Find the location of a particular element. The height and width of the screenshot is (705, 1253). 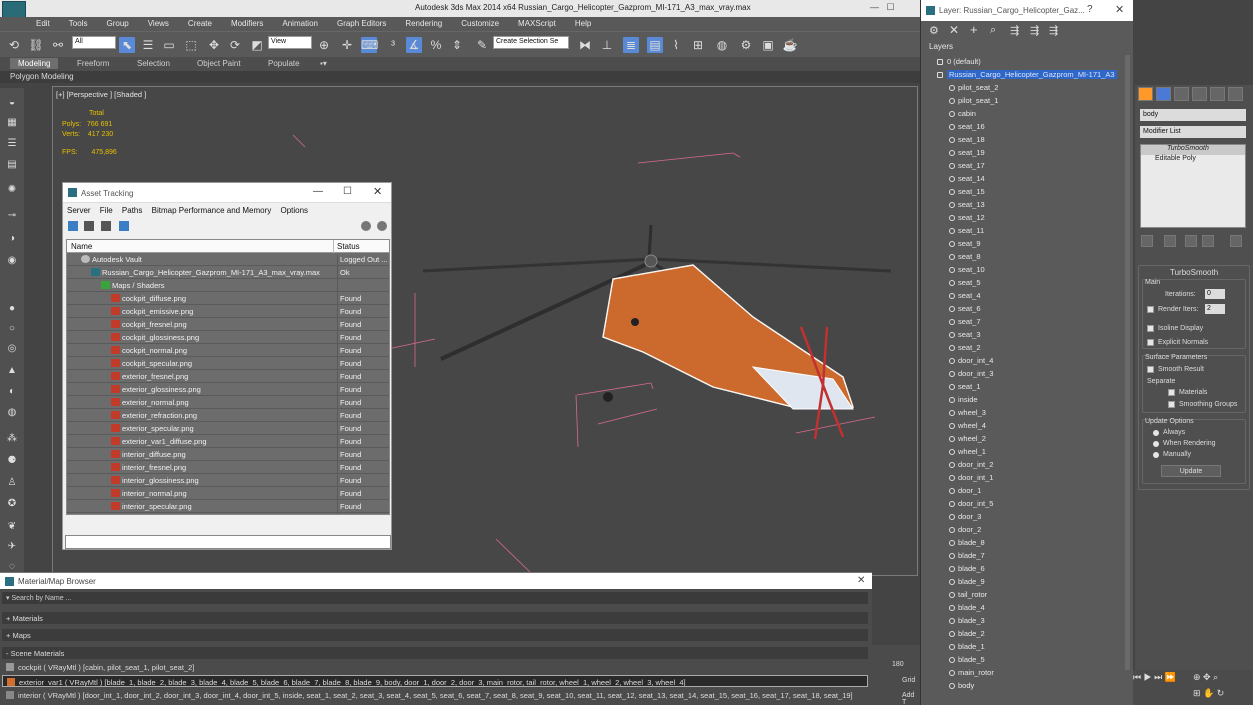

pin-stack-icon is located at coordinates (1147, 241).